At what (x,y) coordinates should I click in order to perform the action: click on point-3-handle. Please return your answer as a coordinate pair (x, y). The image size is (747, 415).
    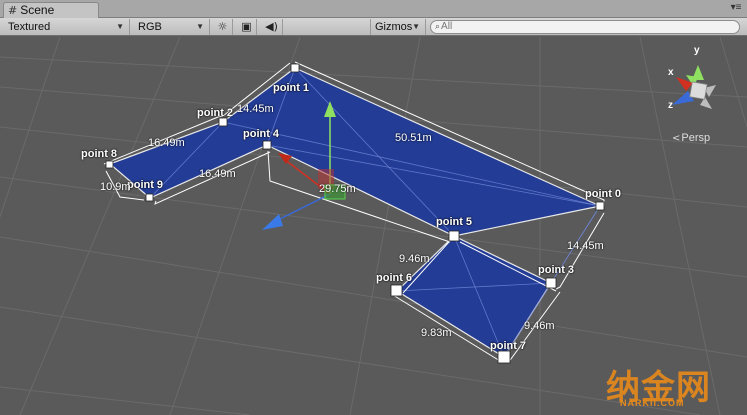
    Looking at the image, I should click on (551, 283).